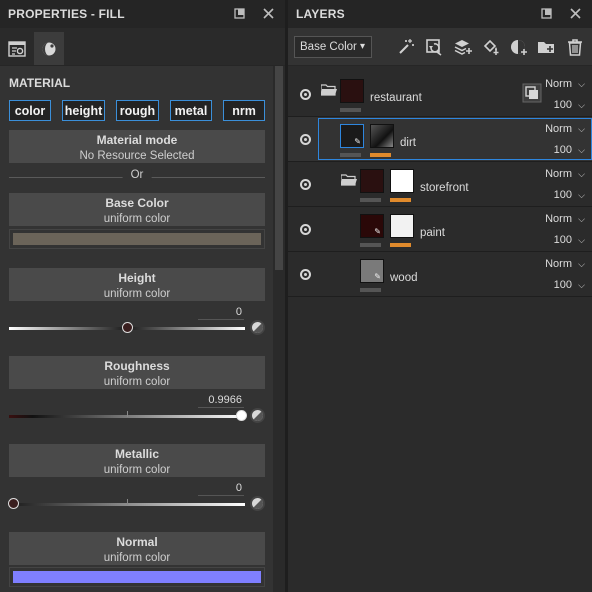 The width and height of the screenshot is (592, 592). What do you see at coordinates (408, 143) in the screenshot?
I see `layer-name: dirt` at bounding box center [408, 143].